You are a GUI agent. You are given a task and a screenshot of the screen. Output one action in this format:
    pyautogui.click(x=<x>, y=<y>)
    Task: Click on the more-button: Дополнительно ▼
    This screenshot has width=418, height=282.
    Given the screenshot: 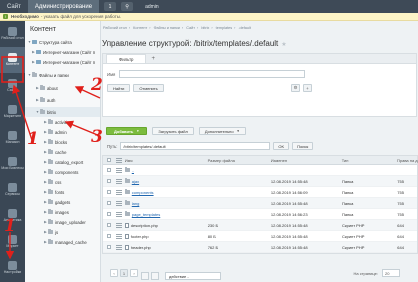 What is the action you would take?
    pyautogui.click(x=222, y=131)
    